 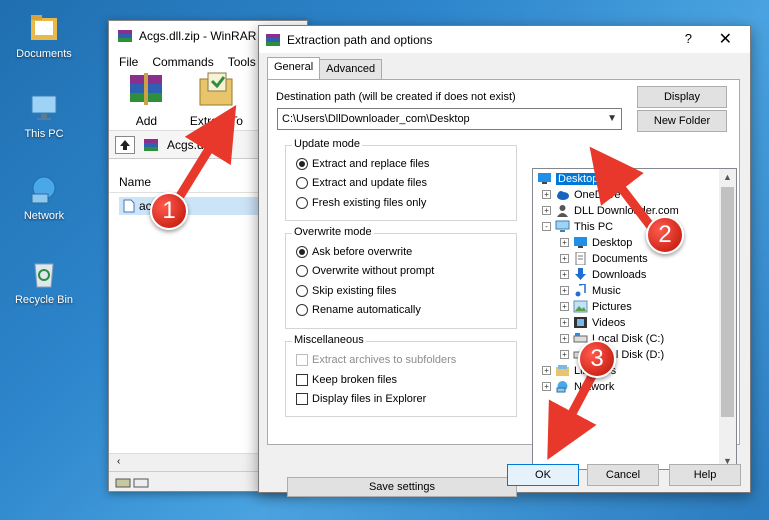 I want to click on display-button: Display, so click(x=682, y=97).